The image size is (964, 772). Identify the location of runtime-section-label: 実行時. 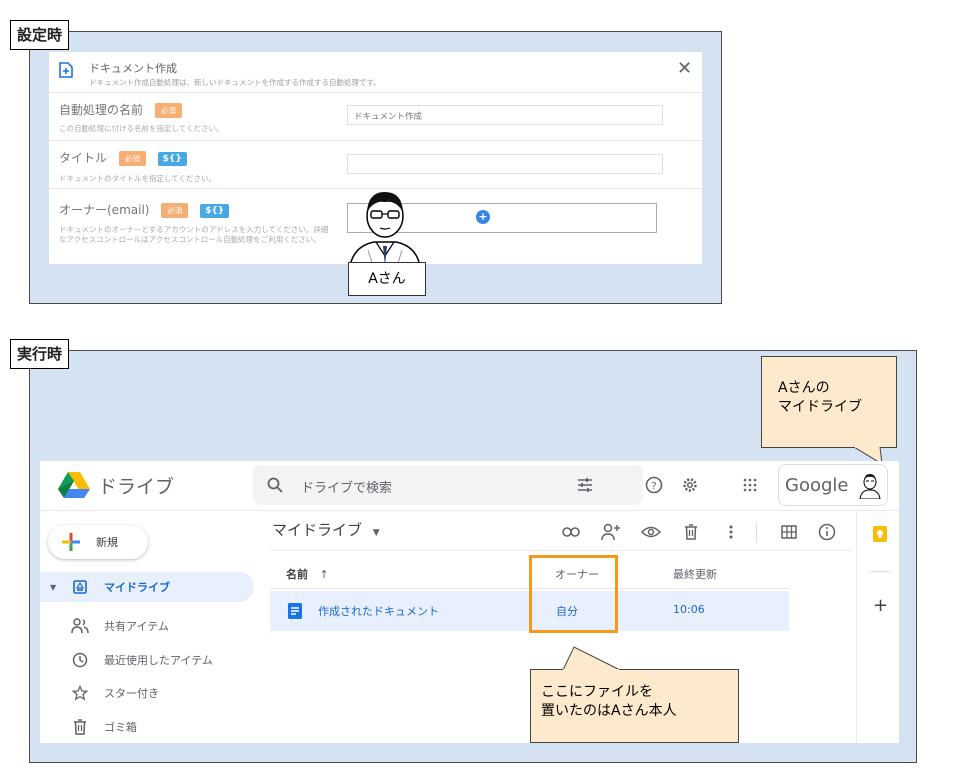
(40, 354).